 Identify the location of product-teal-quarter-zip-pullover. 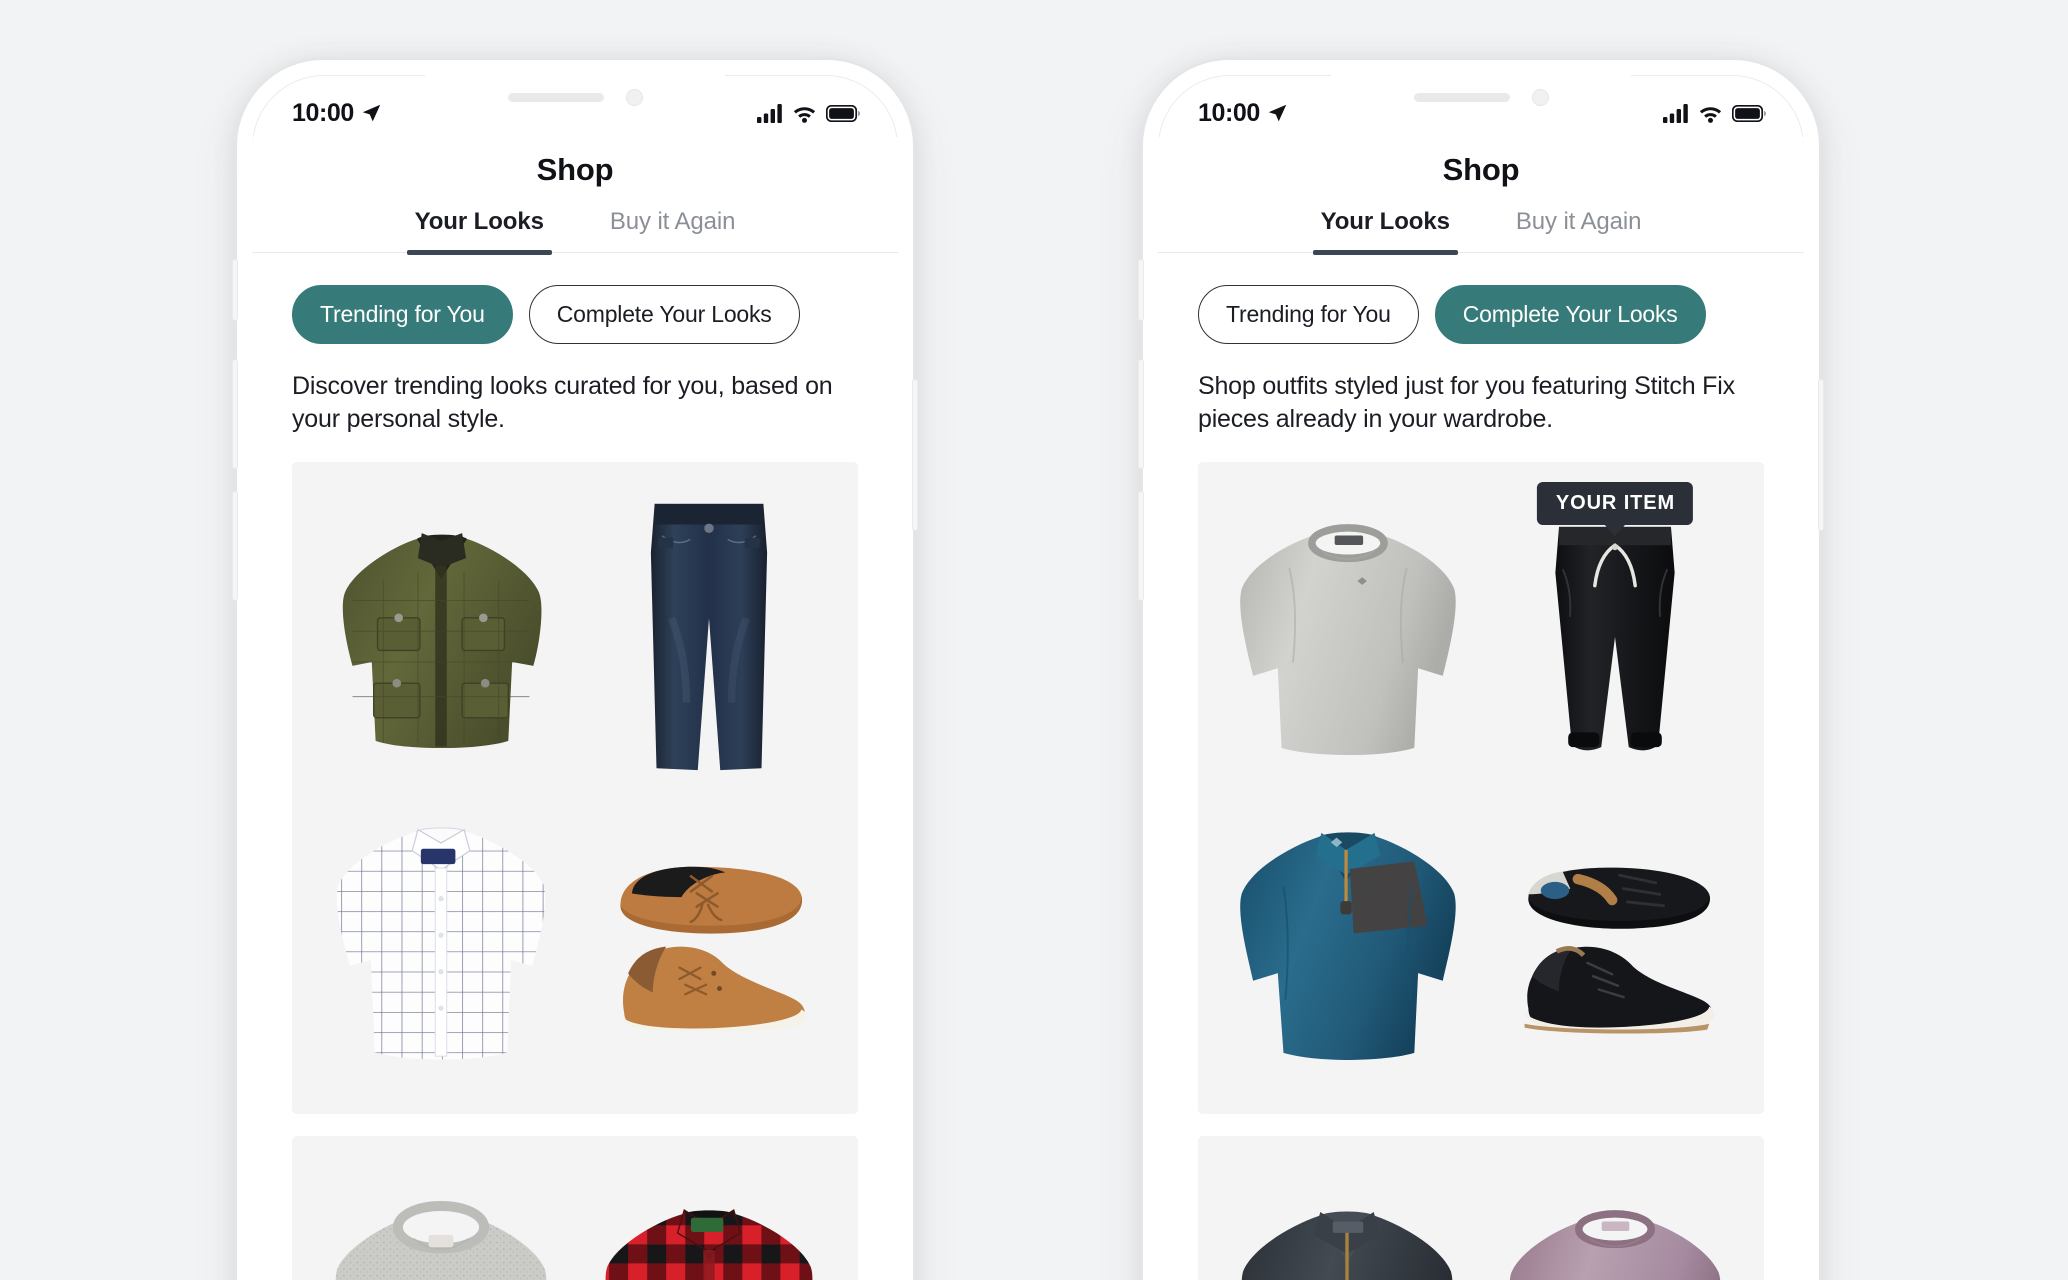
(1347, 939).